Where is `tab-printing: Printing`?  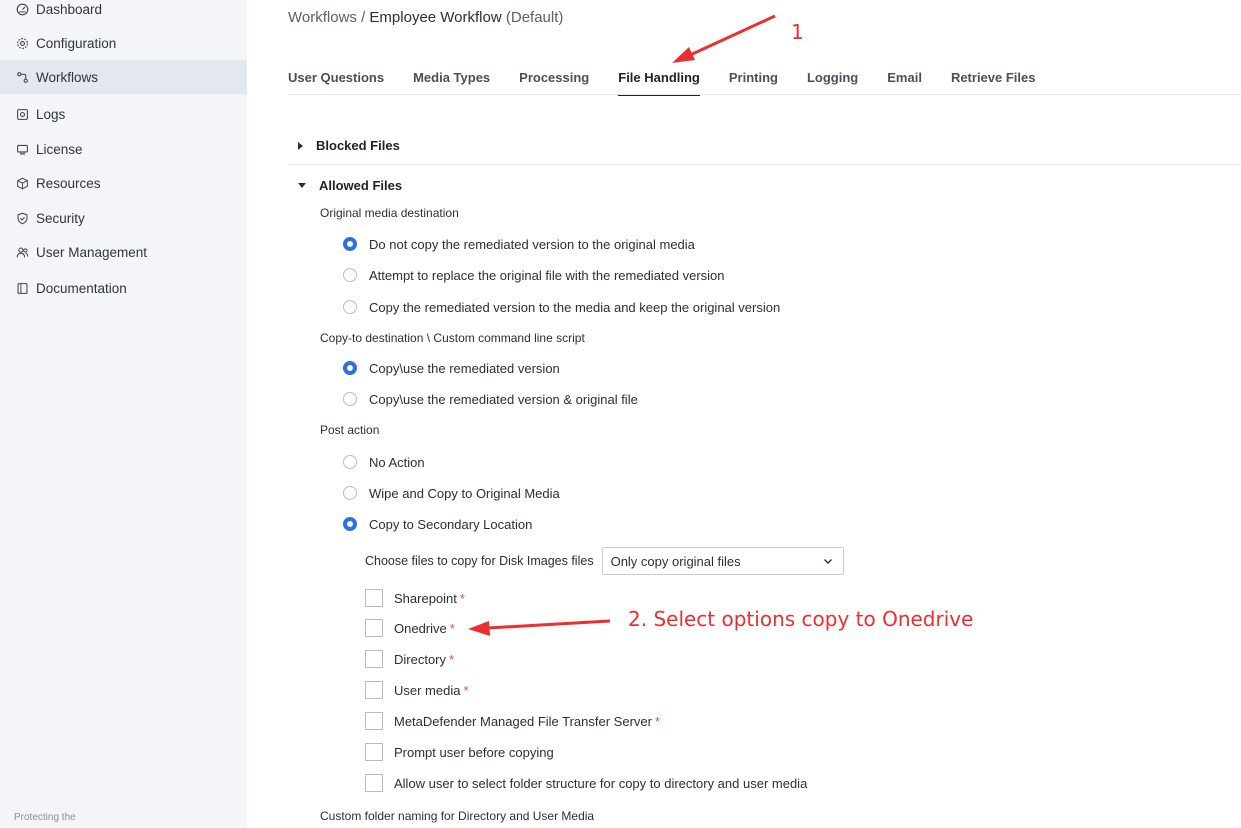 tab-printing: Printing is located at coordinates (753, 83).